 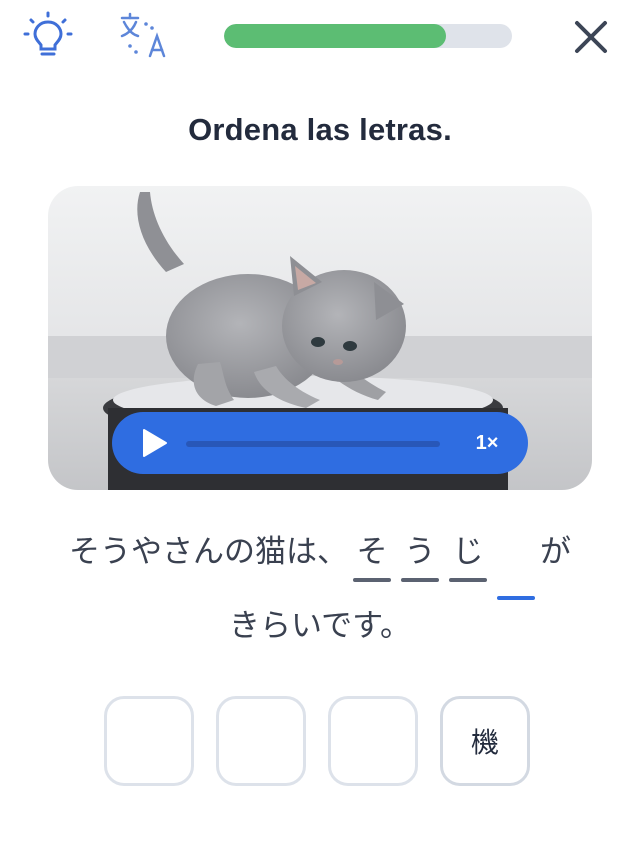 I want to click on hint-button, so click(x=48, y=36).